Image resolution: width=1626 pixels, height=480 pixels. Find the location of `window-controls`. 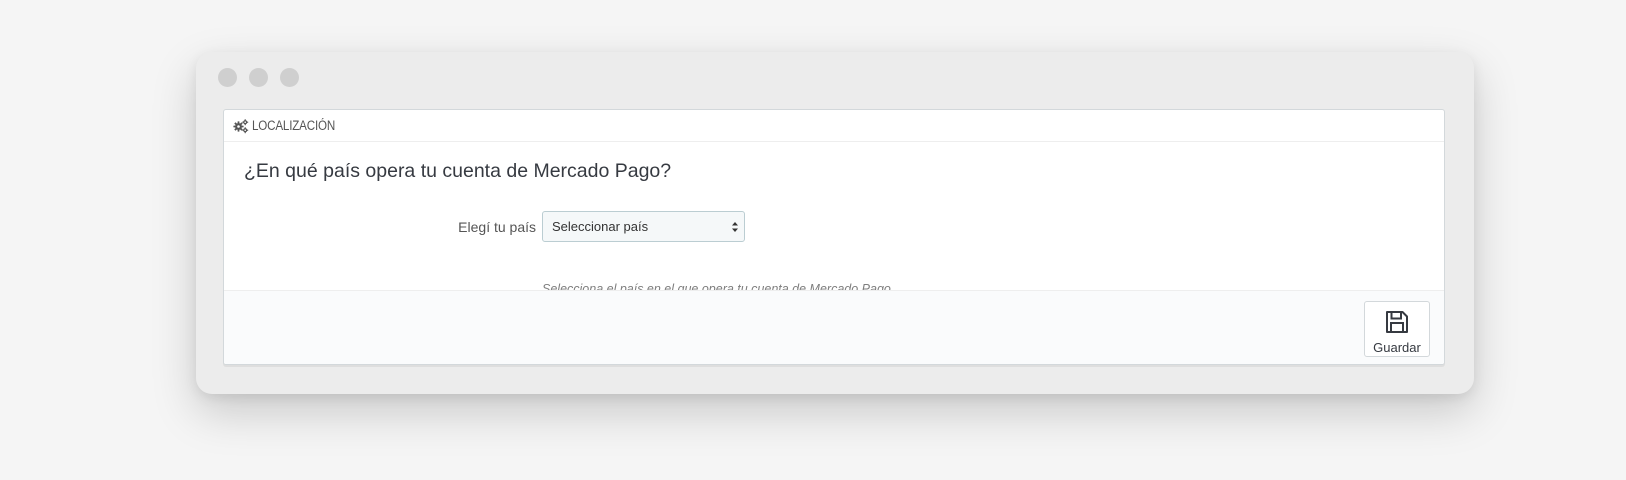

window-controls is located at coordinates (258, 77).